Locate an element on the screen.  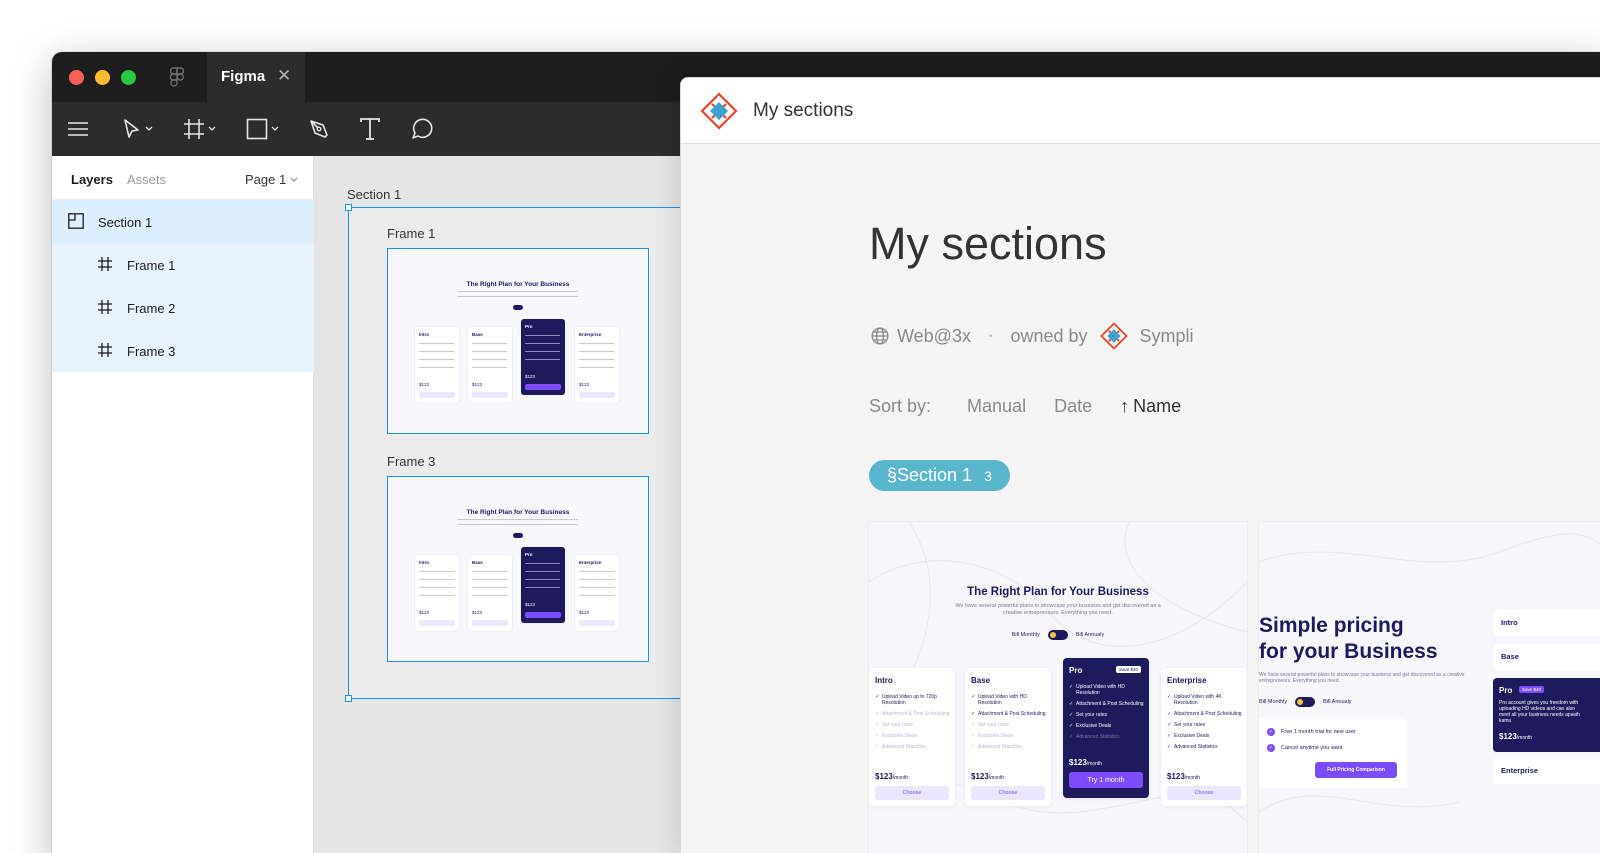
sort-date: Date is located at coordinates (1073, 406).